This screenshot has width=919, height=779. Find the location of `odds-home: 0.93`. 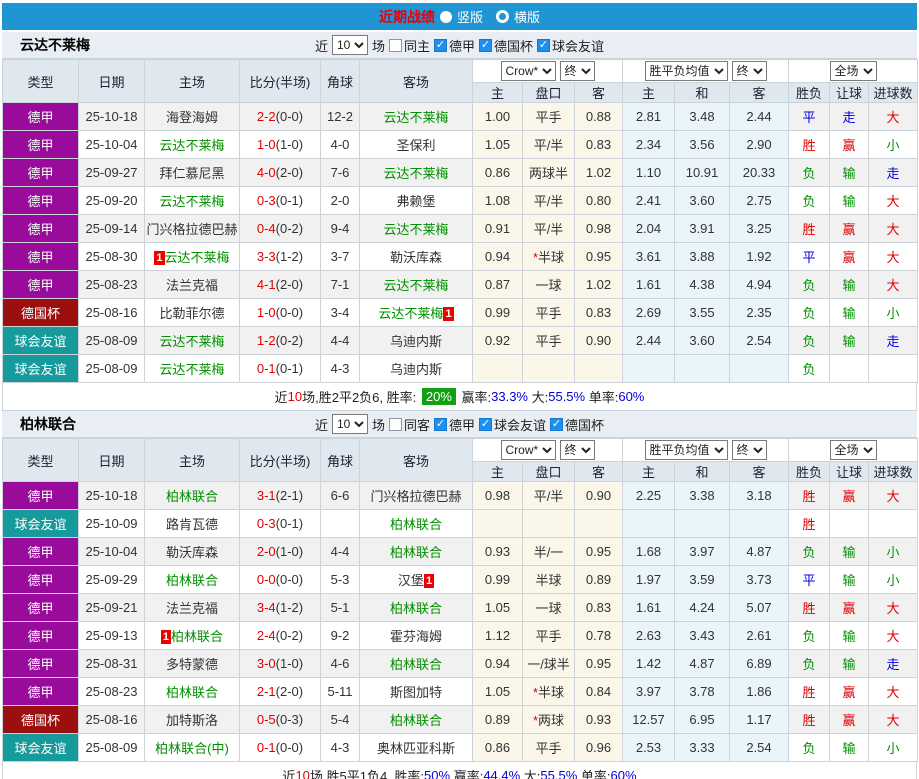

odds-home: 0.93 is located at coordinates (497, 551).